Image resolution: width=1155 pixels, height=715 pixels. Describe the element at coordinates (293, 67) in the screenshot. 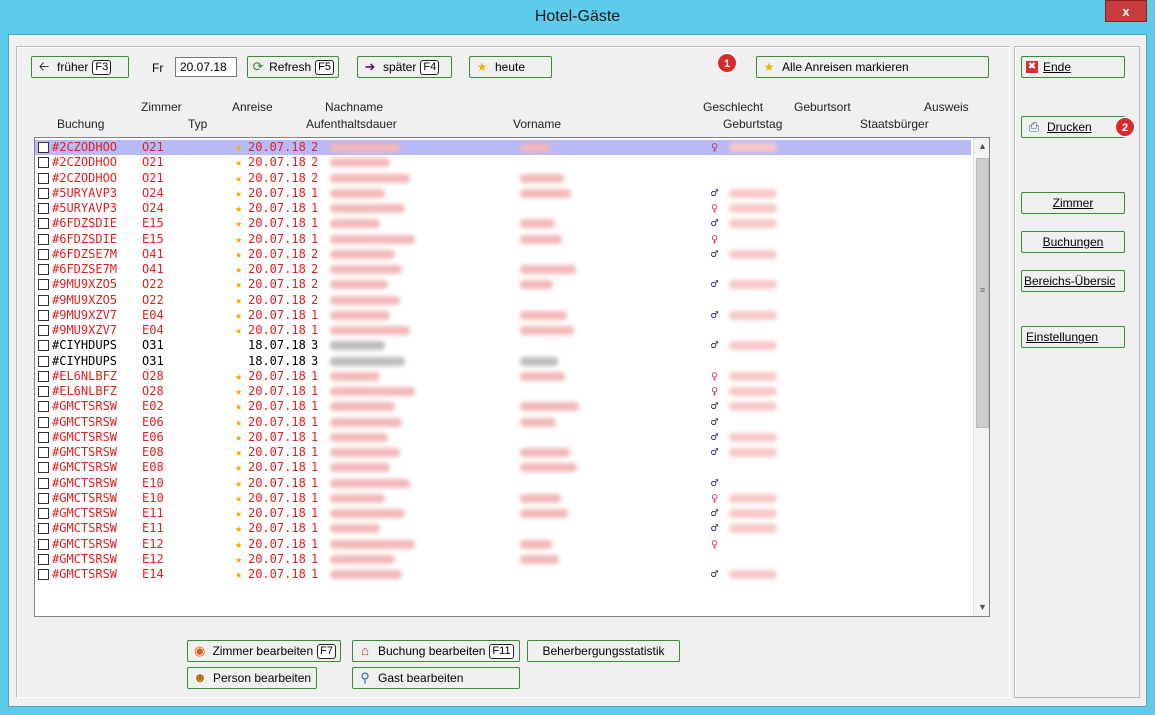

I see `refresh-button: ⟳ Refresh F5` at that location.